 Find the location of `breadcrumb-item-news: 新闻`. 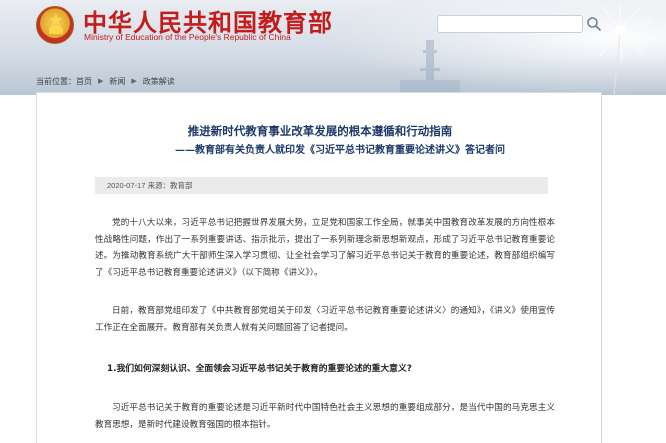

breadcrumb-item-news: 新闻 is located at coordinates (117, 81).